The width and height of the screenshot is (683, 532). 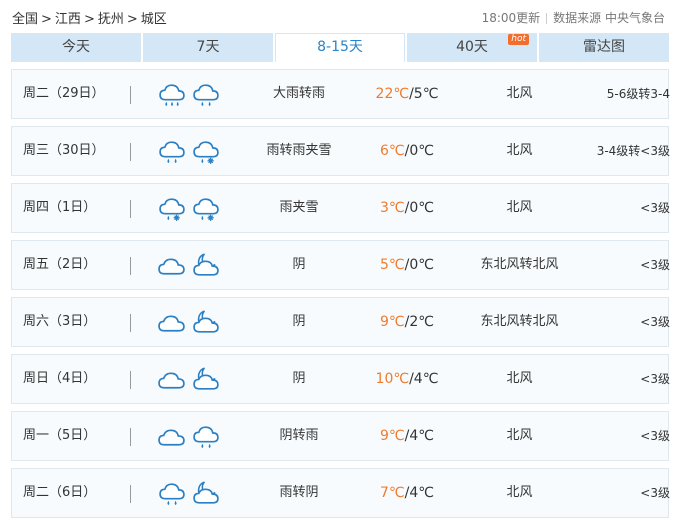 I want to click on tab-label: 8-15天, so click(x=340, y=47).